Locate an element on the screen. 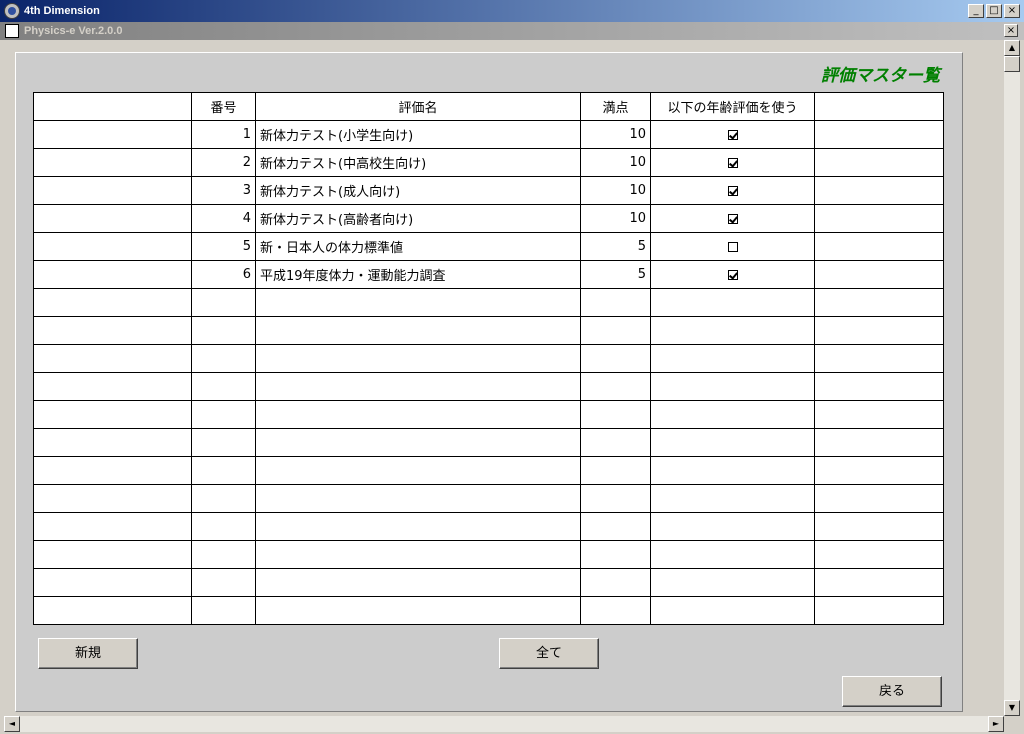 The image size is (1024, 734). table-header-row: 番号 評価名 満点 以下の年齢評価を使う is located at coordinates (488, 106).